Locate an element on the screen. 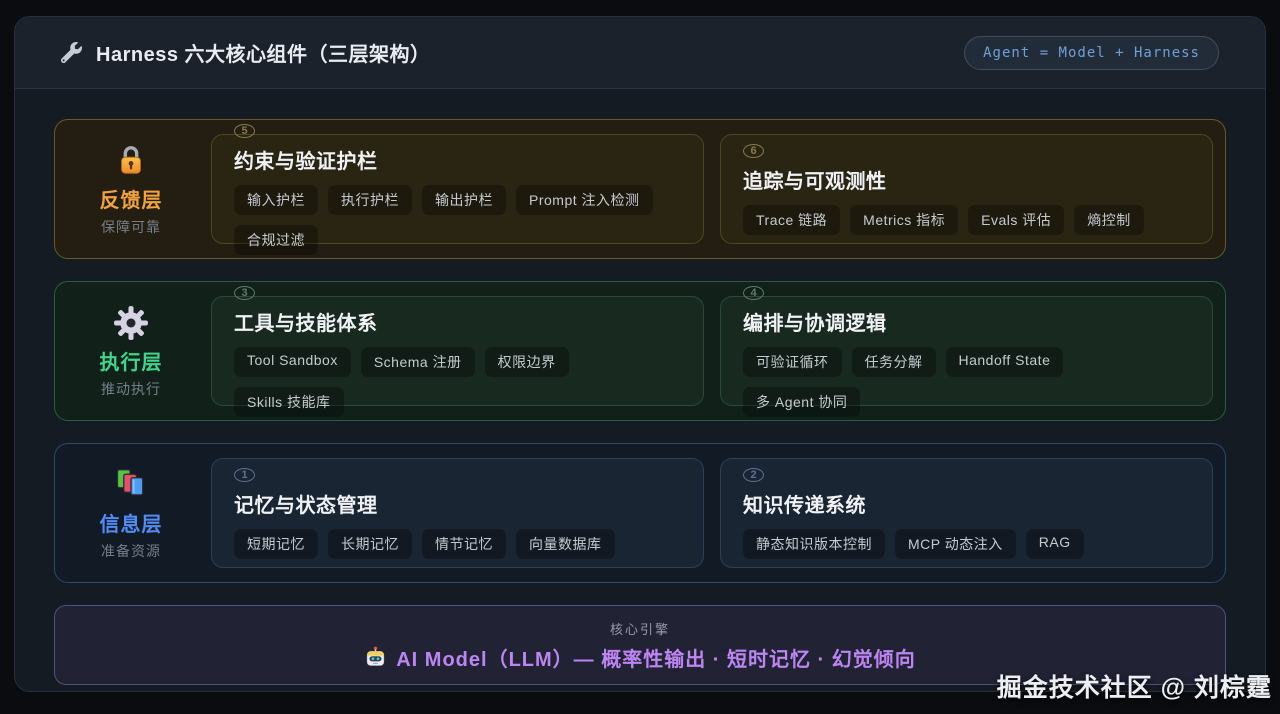  card-number: 6 is located at coordinates (753, 150).